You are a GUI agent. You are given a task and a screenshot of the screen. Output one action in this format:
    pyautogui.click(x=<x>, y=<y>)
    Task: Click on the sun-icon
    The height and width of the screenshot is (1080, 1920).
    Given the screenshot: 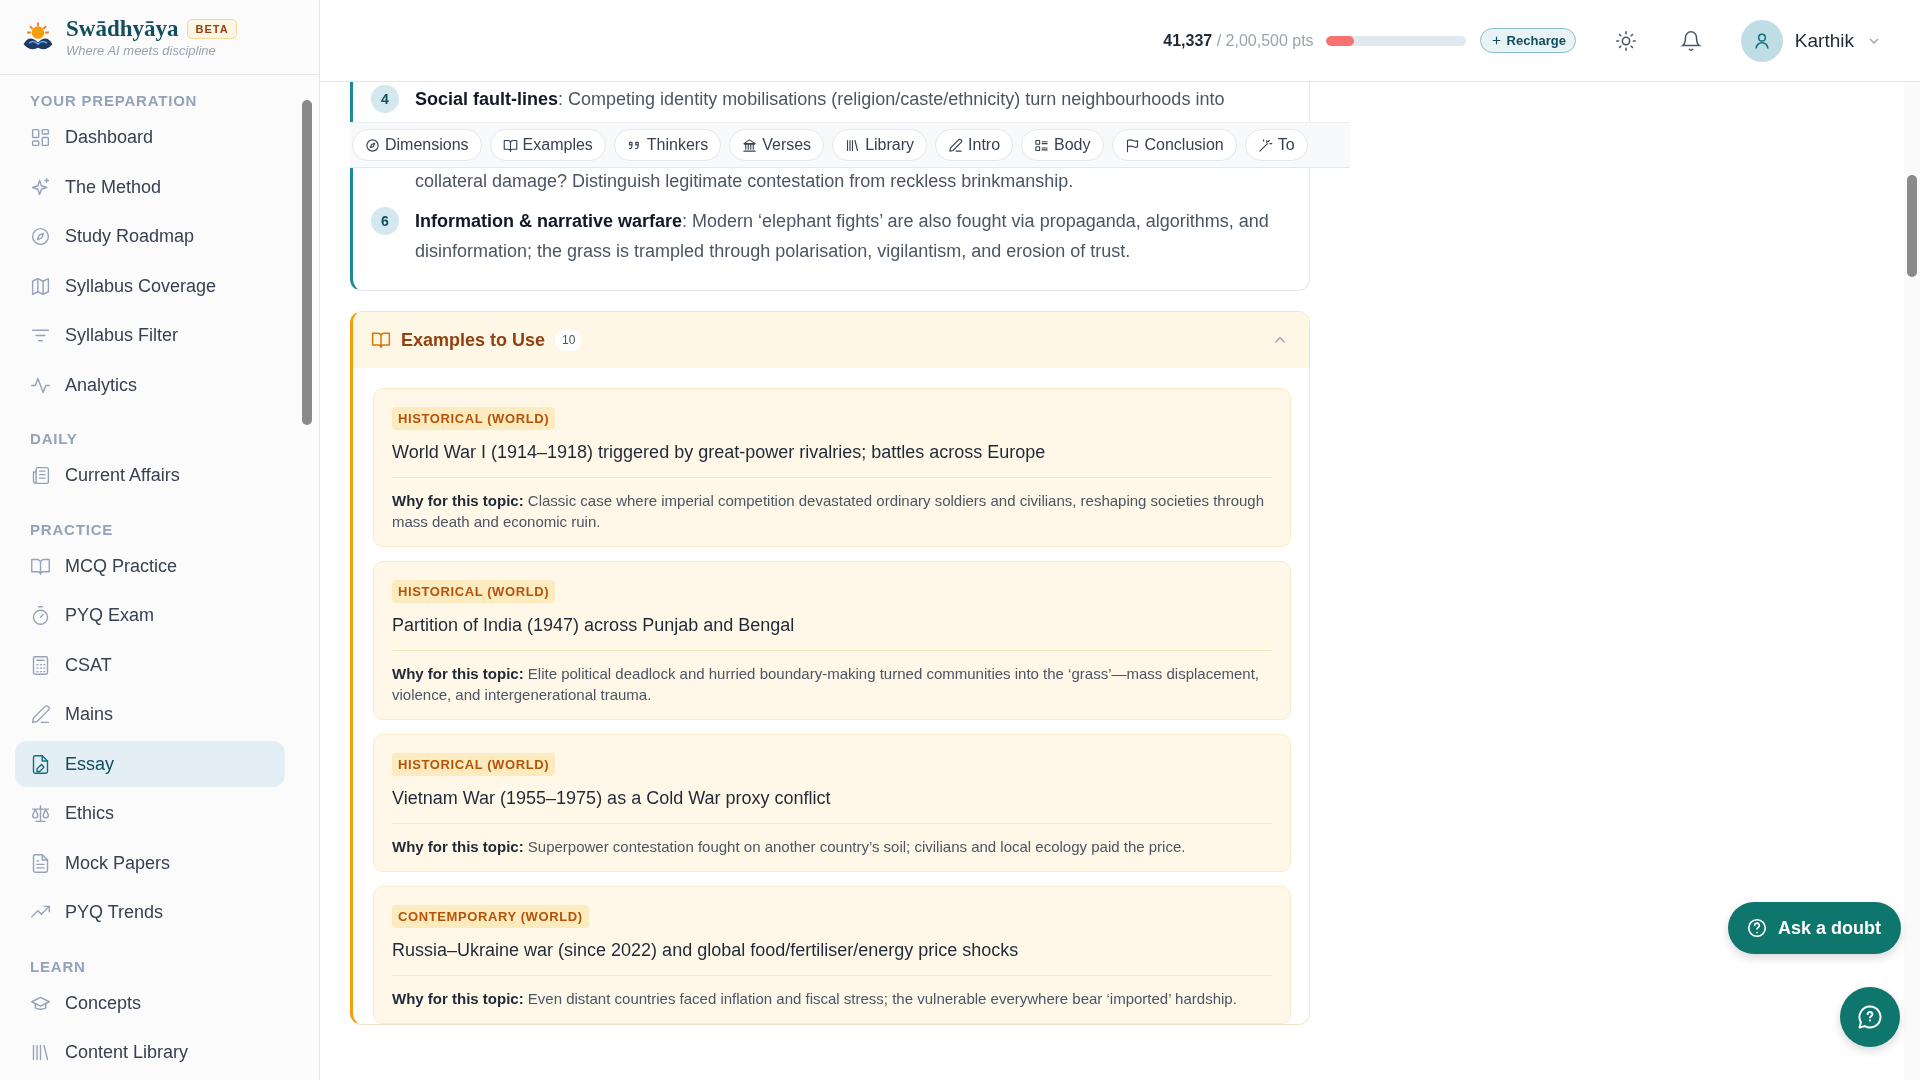 What is the action you would take?
    pyautogui.click(x=1625, y=40)
    